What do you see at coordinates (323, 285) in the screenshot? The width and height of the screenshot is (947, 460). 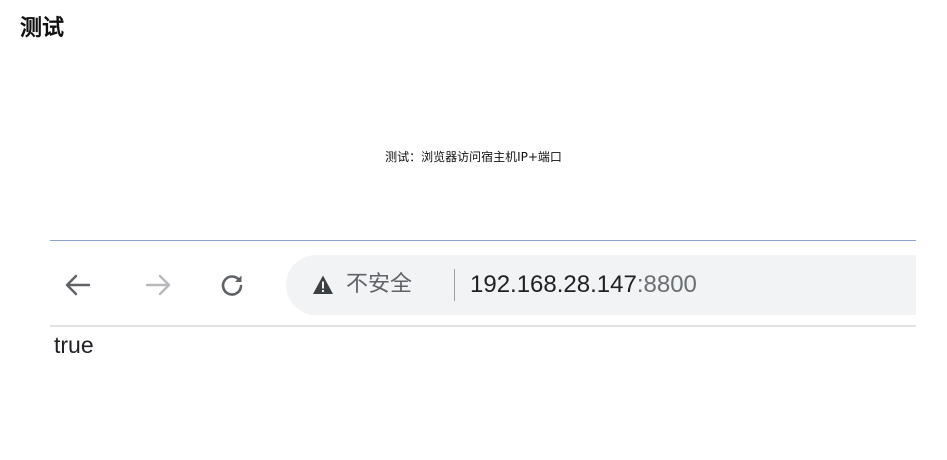 I see `warning-triangle-icon` at bounding box center [323, 285].